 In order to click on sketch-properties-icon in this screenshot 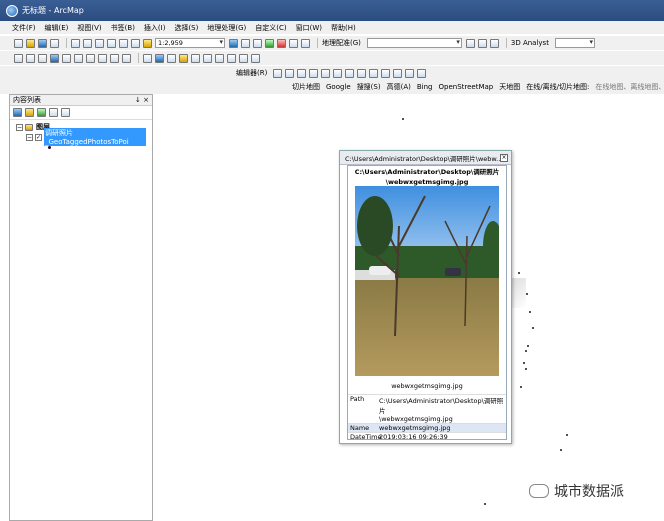, I will do `click(410, 73)`.